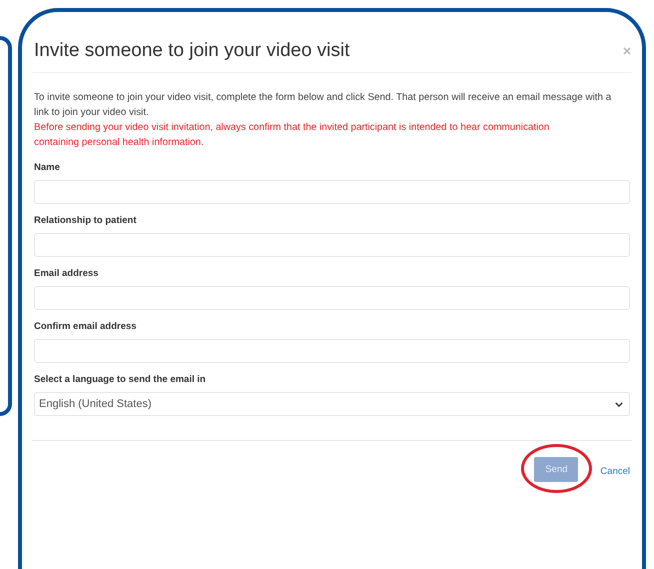  What do you see at coordinates (86, 326) in the screenshot?
I see `field-label: Confirm email address` at bounding box center [86, 326].